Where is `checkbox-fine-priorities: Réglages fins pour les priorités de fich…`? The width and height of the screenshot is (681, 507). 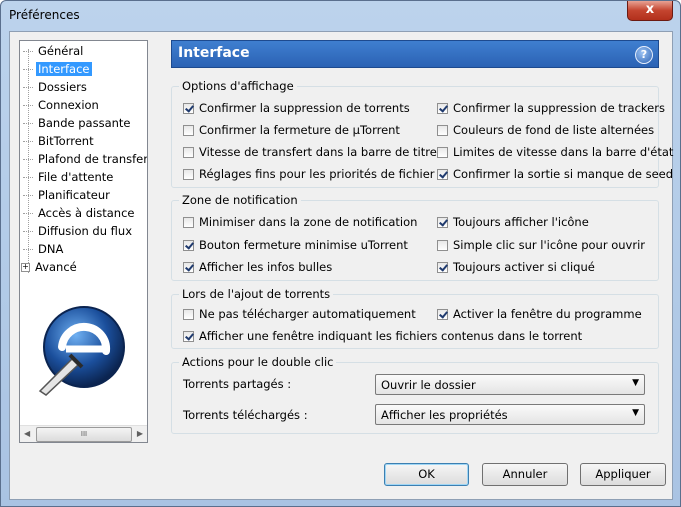 checkbox-fine-priorities: Réglages fins pour les priorités de fich… is located at coordinates (309, 174).